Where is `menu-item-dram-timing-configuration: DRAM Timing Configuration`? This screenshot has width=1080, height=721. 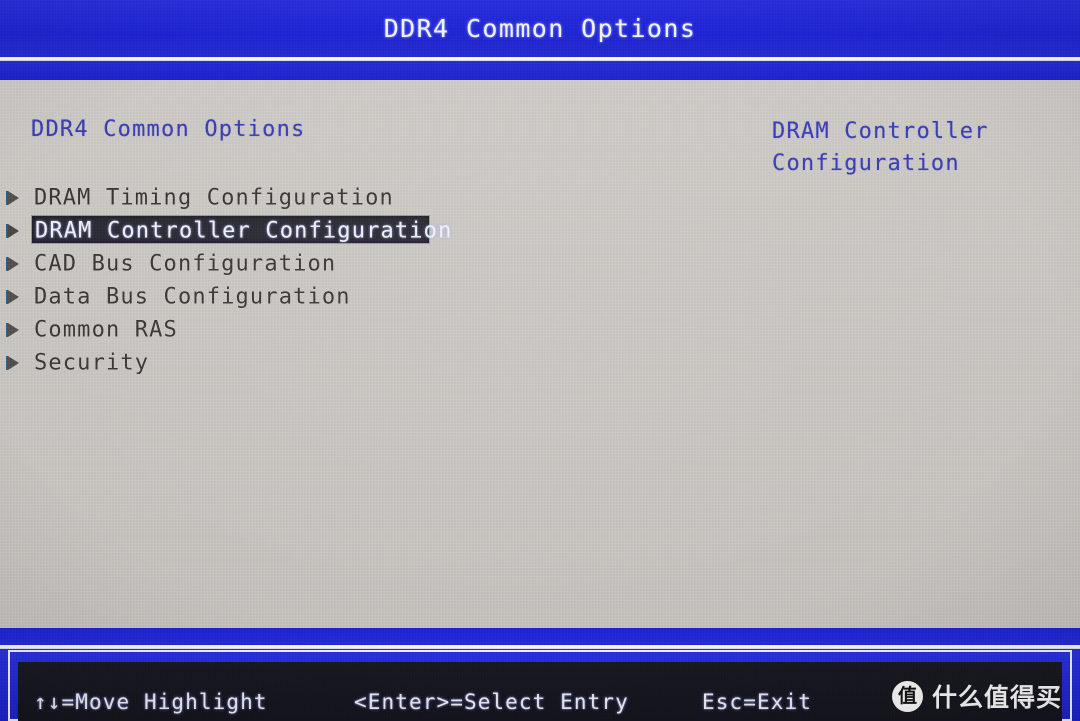 menu-item-dram-timing-configuration: DRAM Timing Configuration is located at coordinates (280, 197).